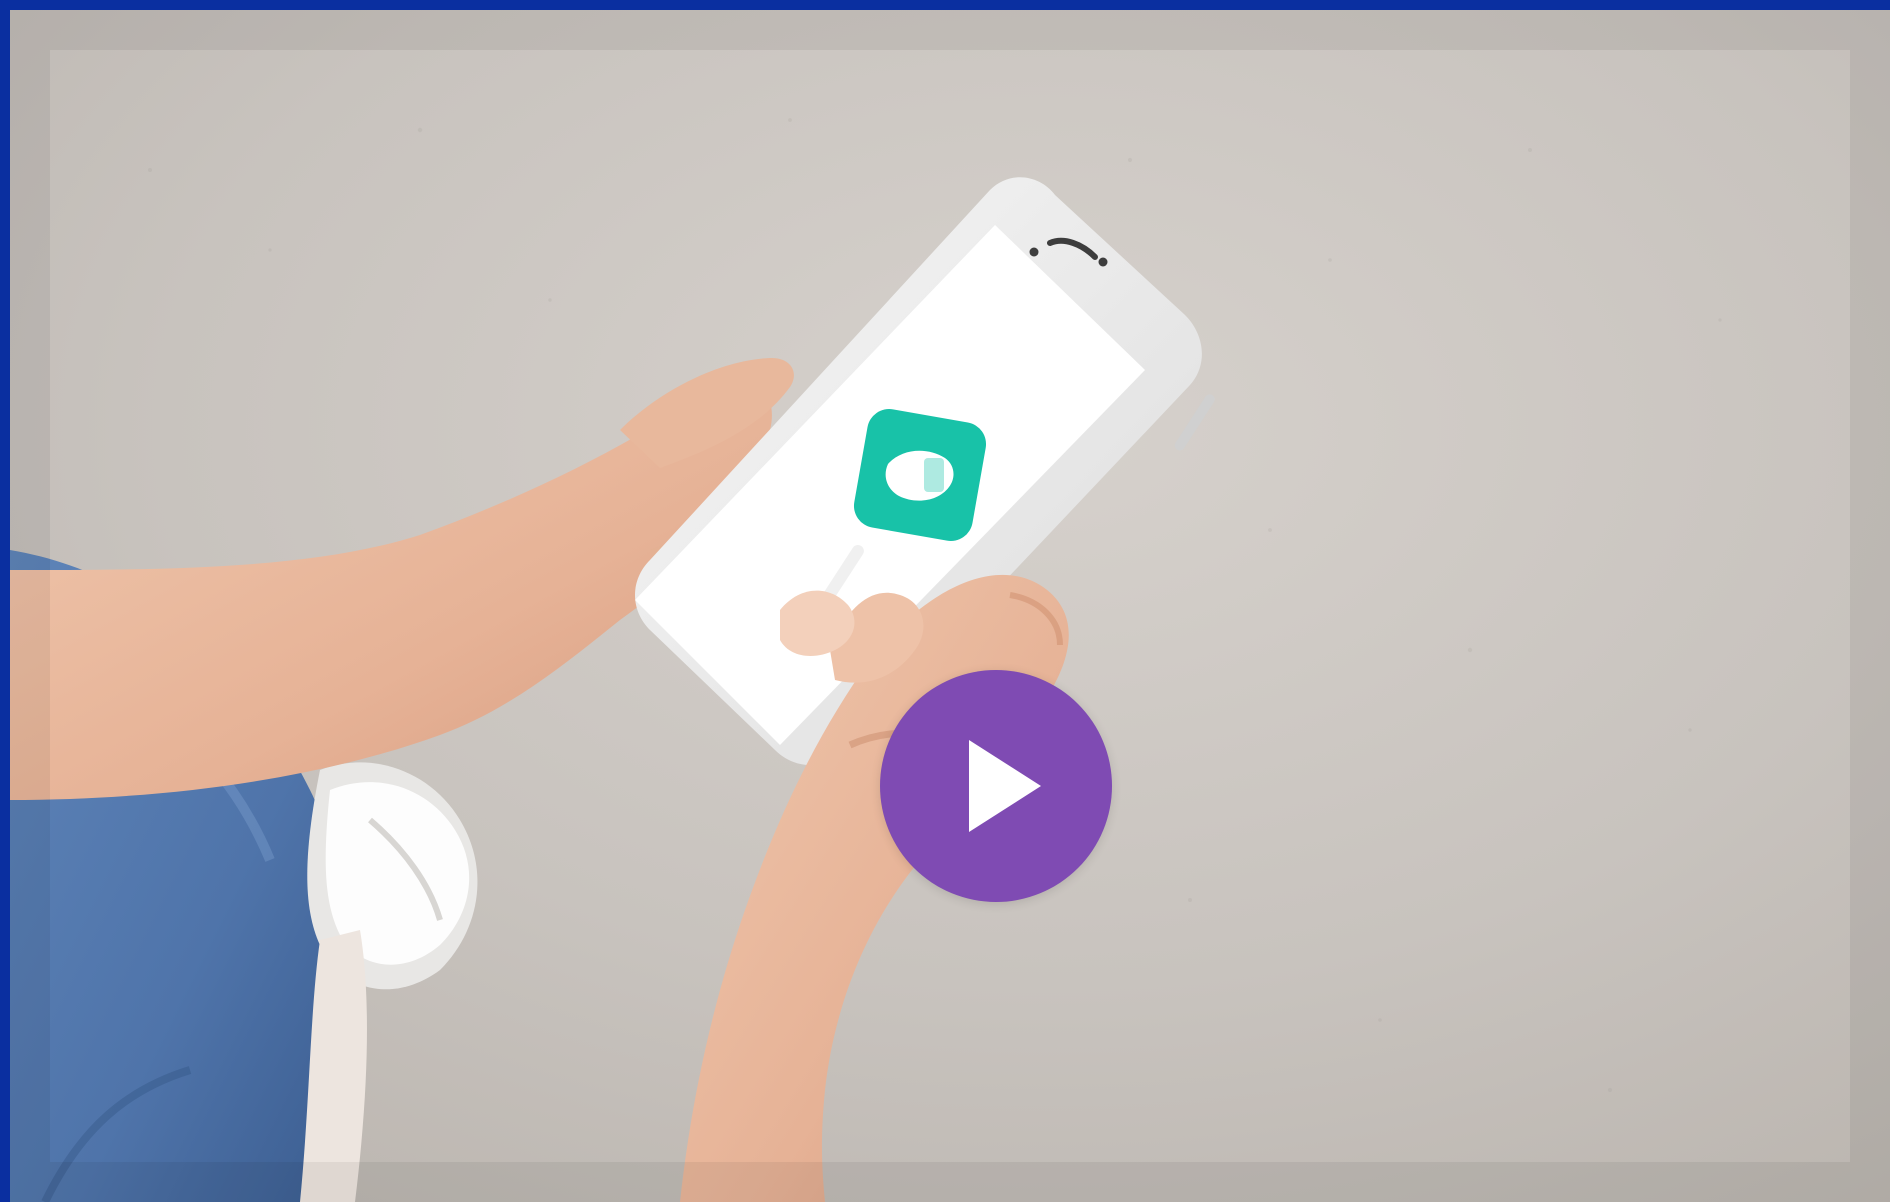  I want to click on app-icon, so click(920, 475).